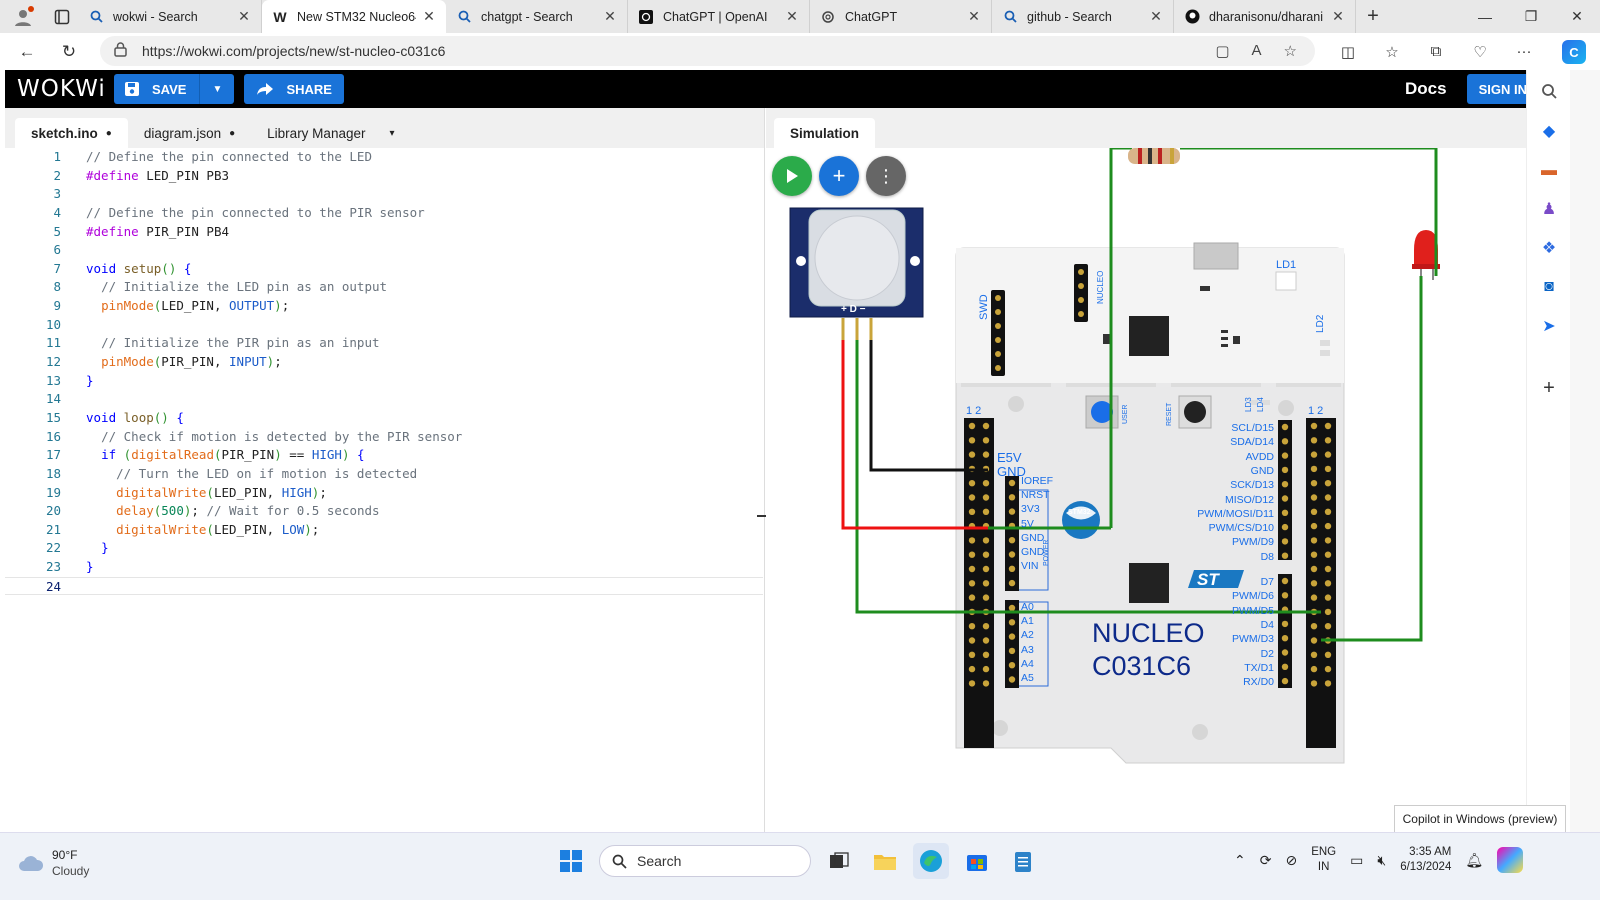 This screenshot has height=900, width=1600. I want to click on copilot-icon: C, so click(1574, 52).